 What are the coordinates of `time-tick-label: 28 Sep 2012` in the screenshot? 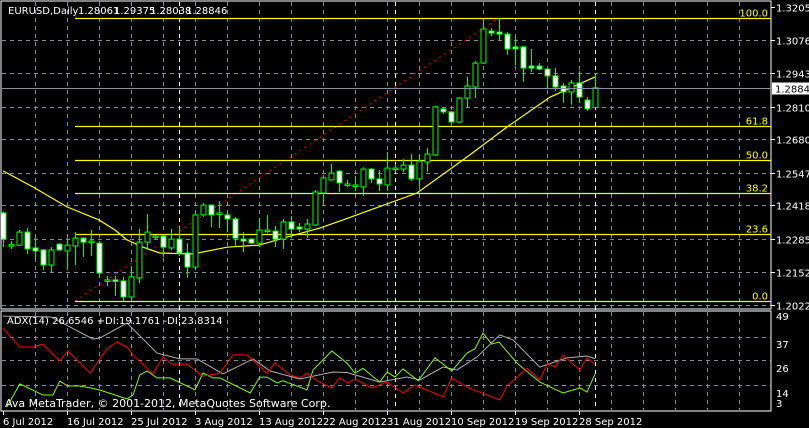 It's located at (610, 422).